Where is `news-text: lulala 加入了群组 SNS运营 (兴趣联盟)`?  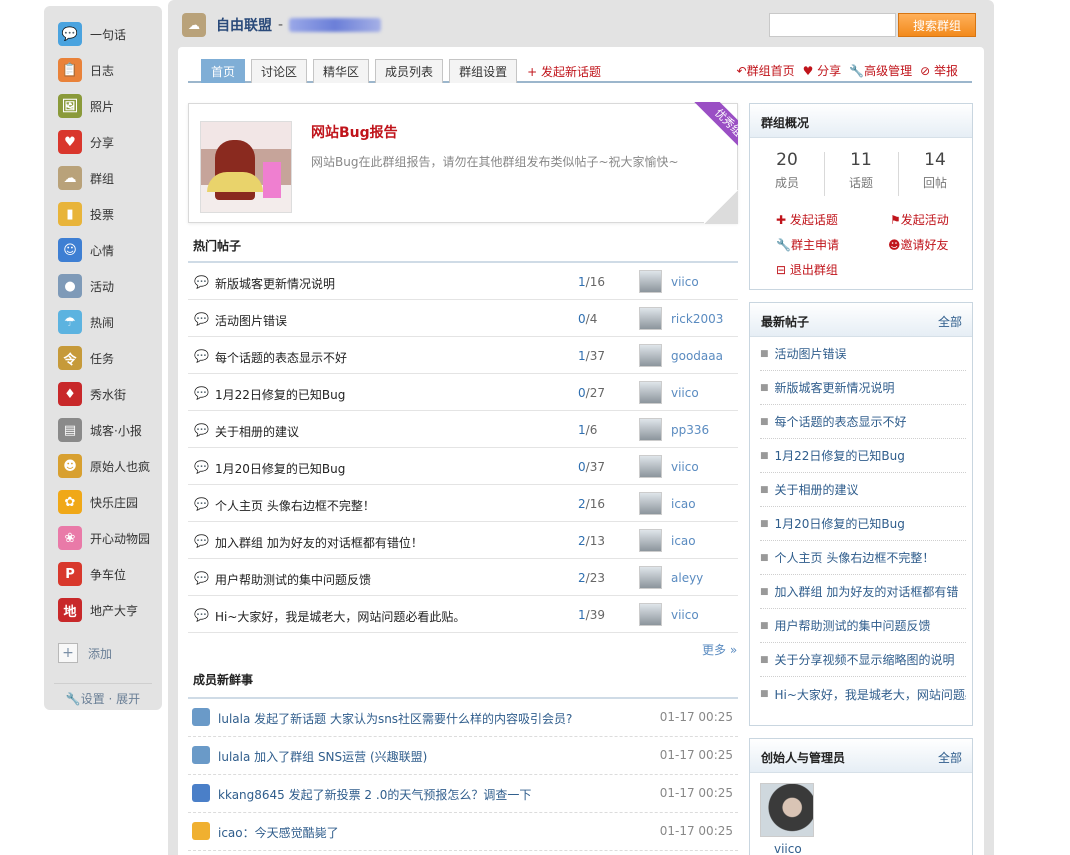
news-text: lulala 加入了群组 SNS运营 (兴趣联盟) is located at coordinates (322, 756).